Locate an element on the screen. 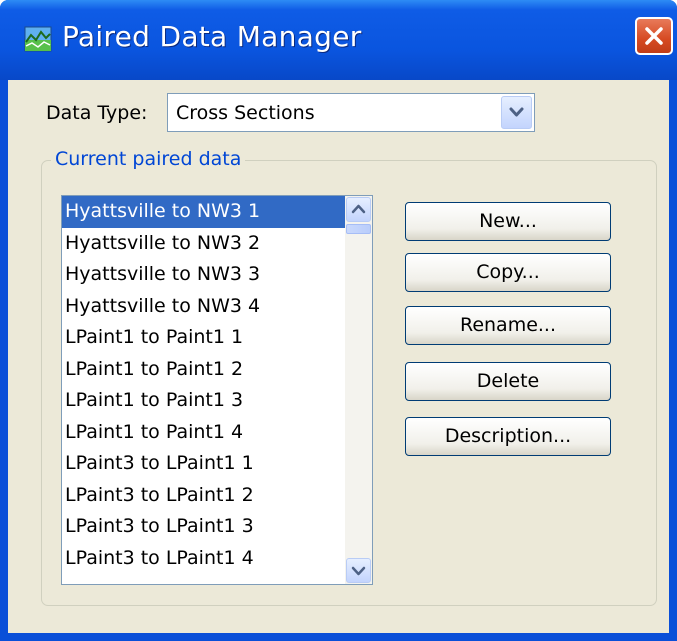 The height and width of the screenshot is (641, 677). paired-data-icon is located at coordinates (38, 39).